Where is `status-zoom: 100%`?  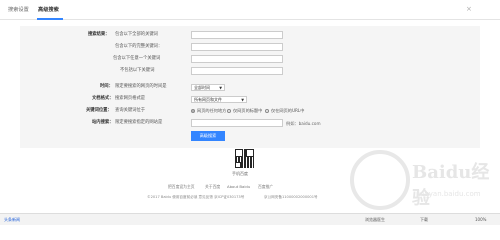 status-zoom: 100% is located at coordinates (480, 219).